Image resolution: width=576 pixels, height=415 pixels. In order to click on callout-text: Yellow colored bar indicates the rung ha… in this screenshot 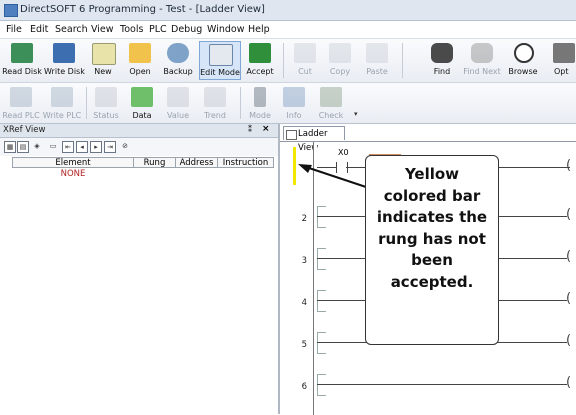, I will do `click(432, 228)`.